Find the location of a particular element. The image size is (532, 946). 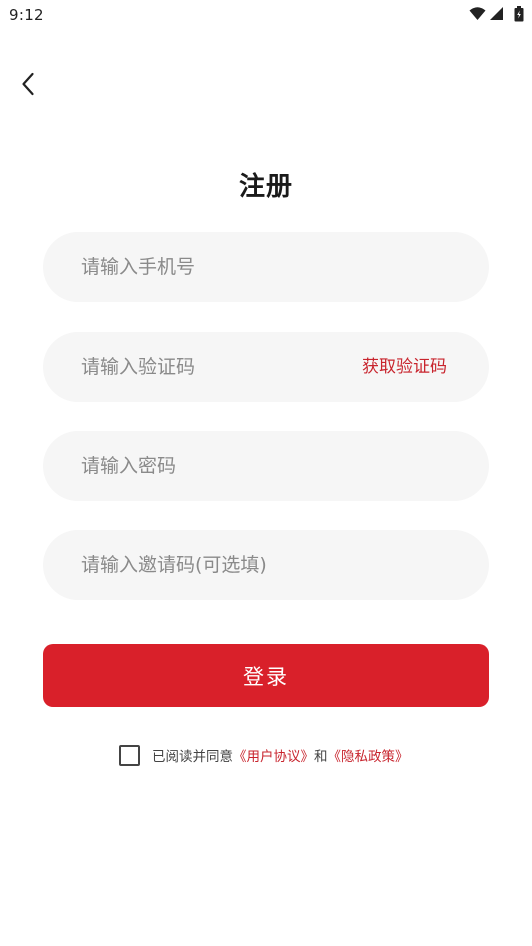

invite-code-input is located at coordinates (266, 565).